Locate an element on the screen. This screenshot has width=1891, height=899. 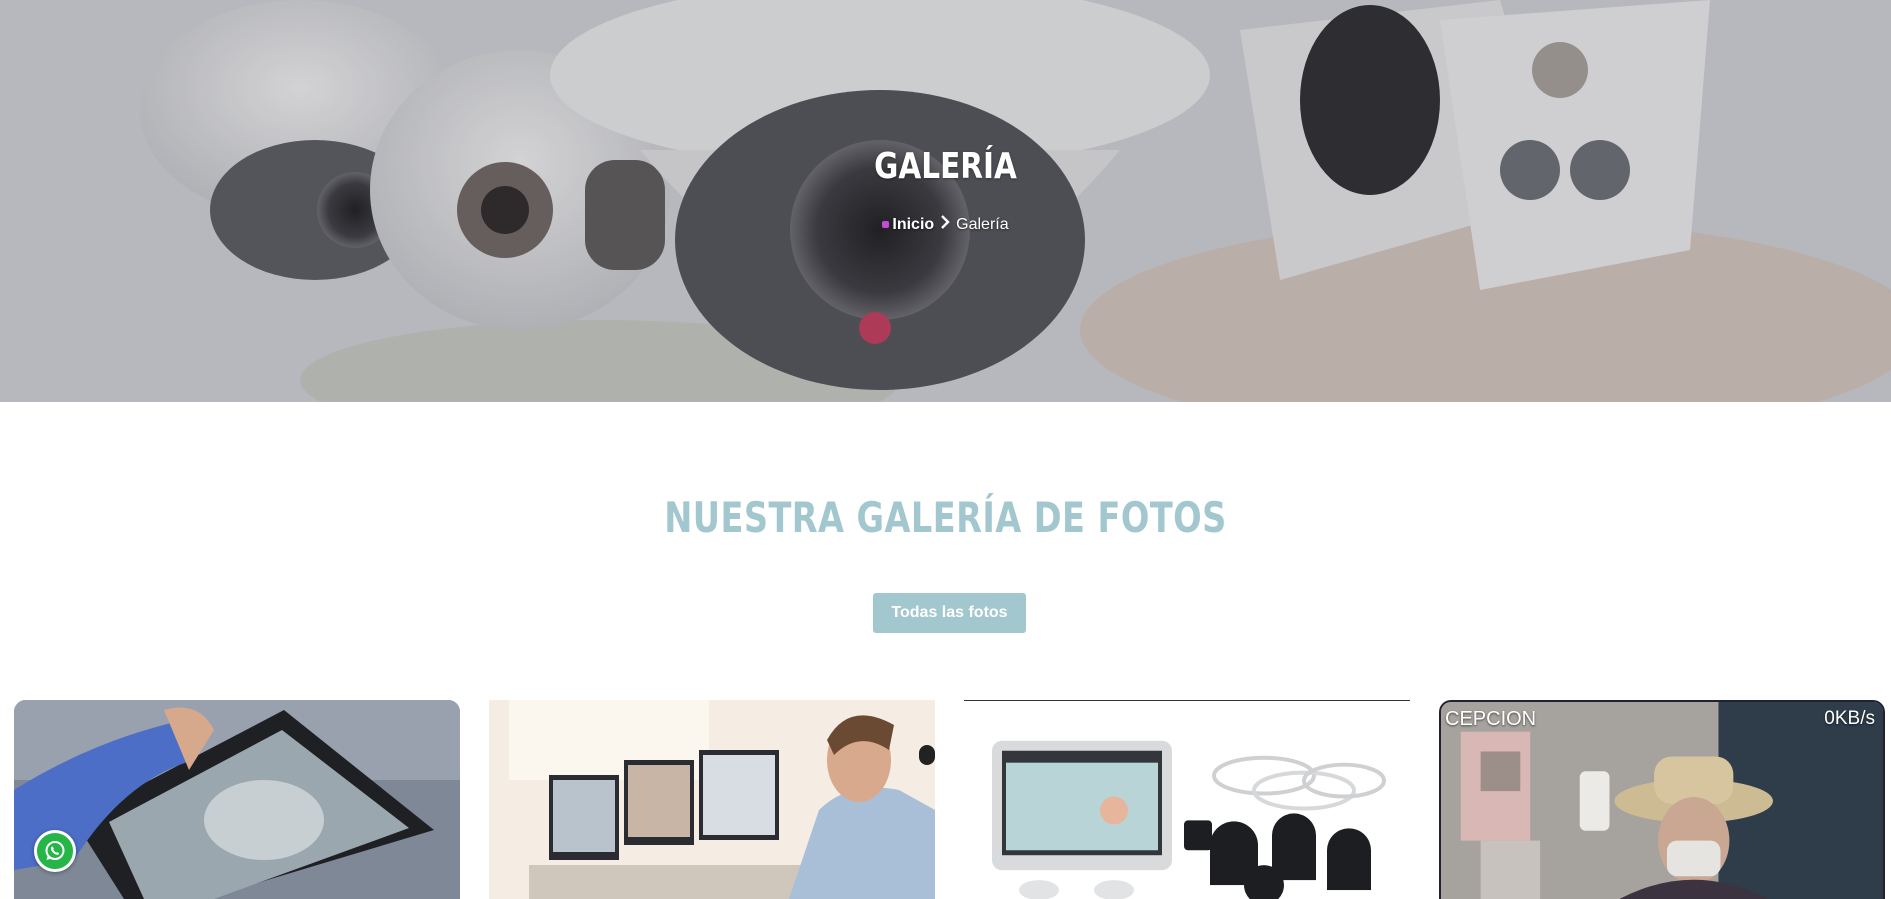
tablet-photo is located at coordinates (237, 799).